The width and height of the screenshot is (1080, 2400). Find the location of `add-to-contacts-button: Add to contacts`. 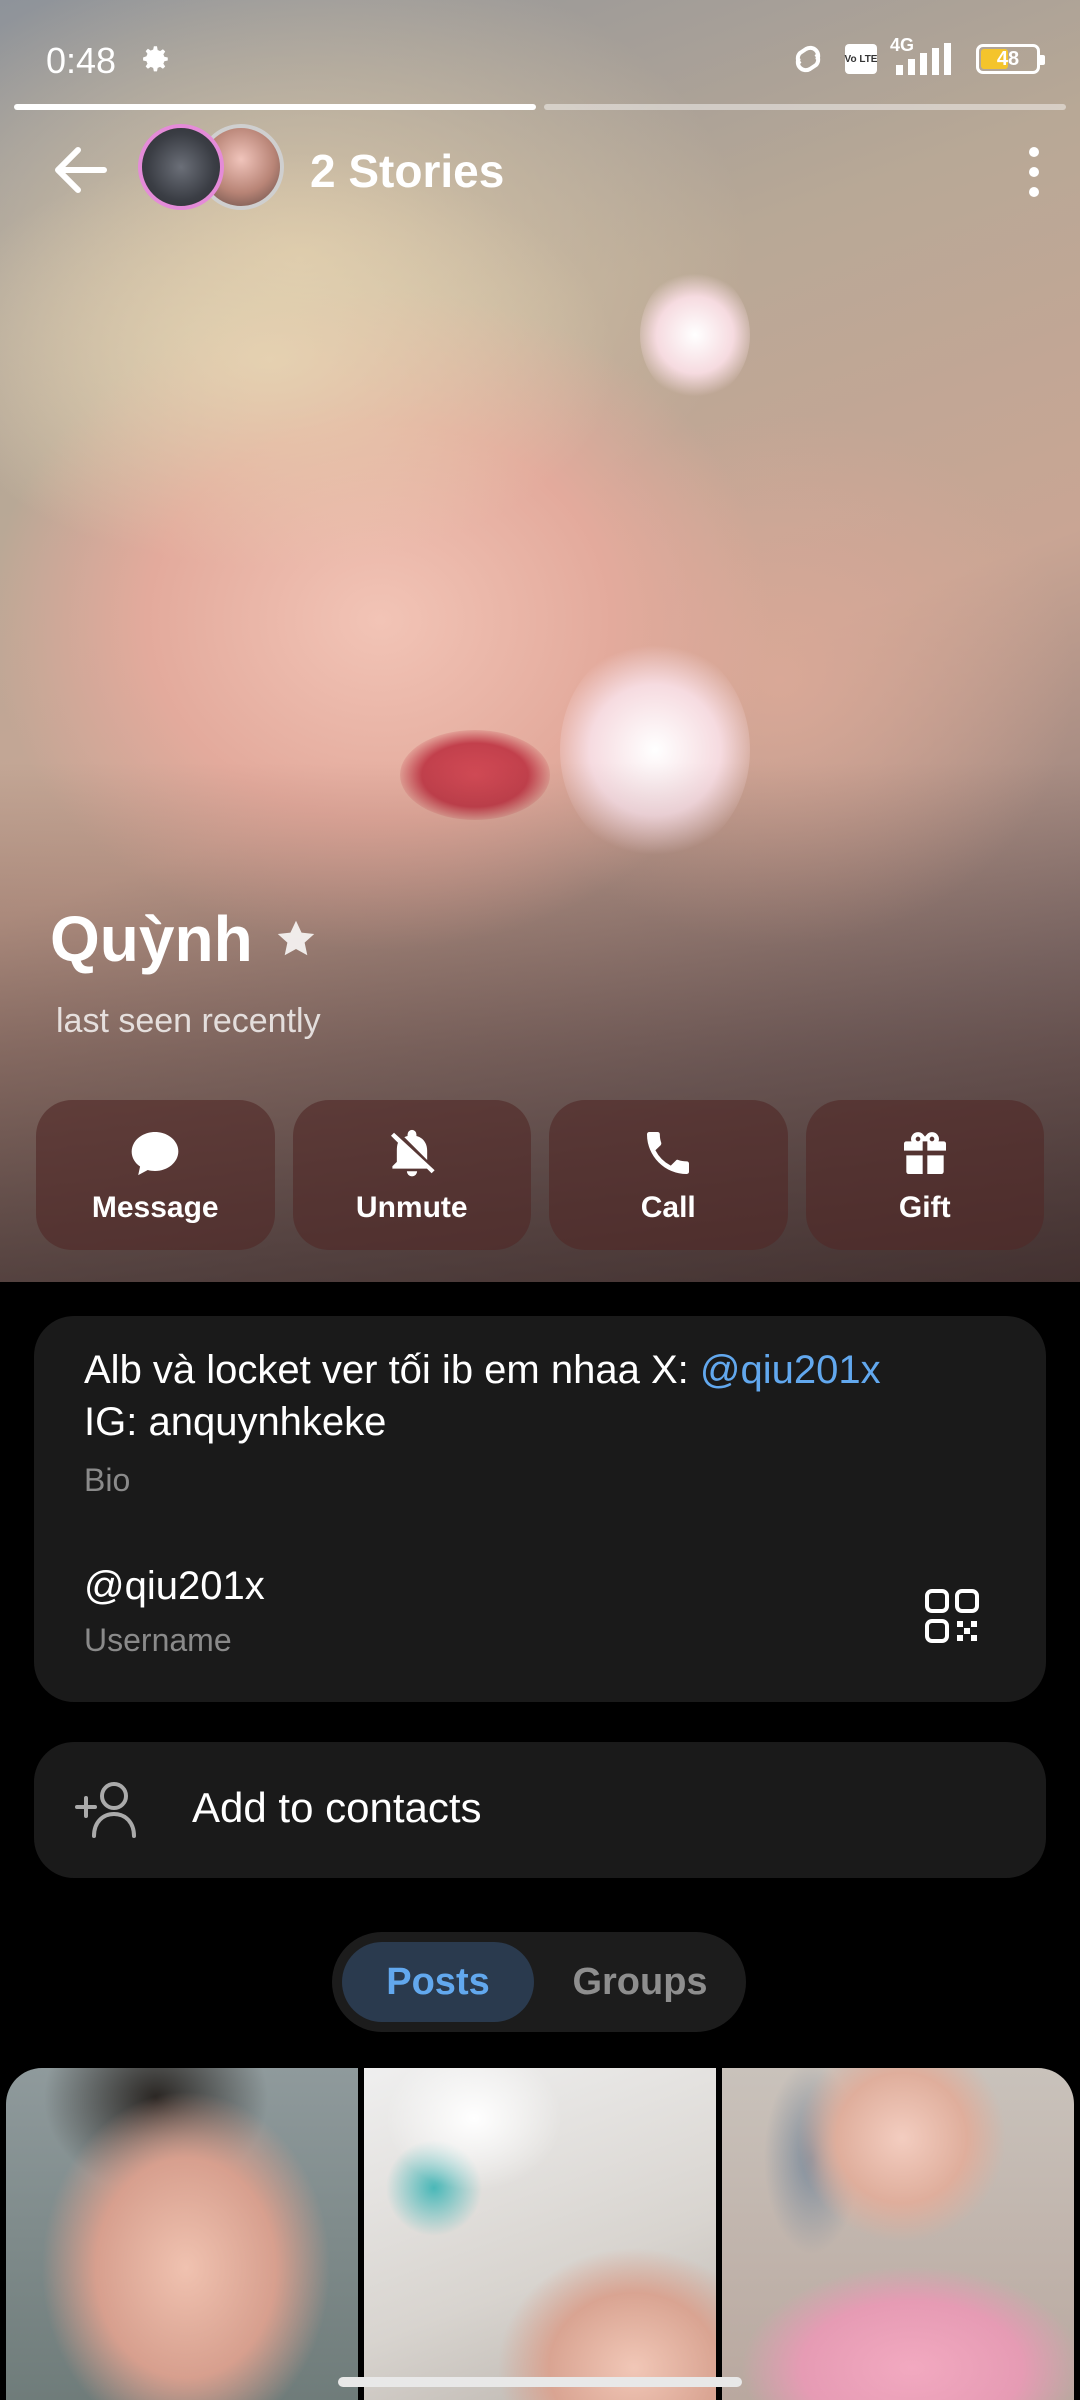

add-to-contacts-button: Add to contacts is located at coordinates (540, 1810).